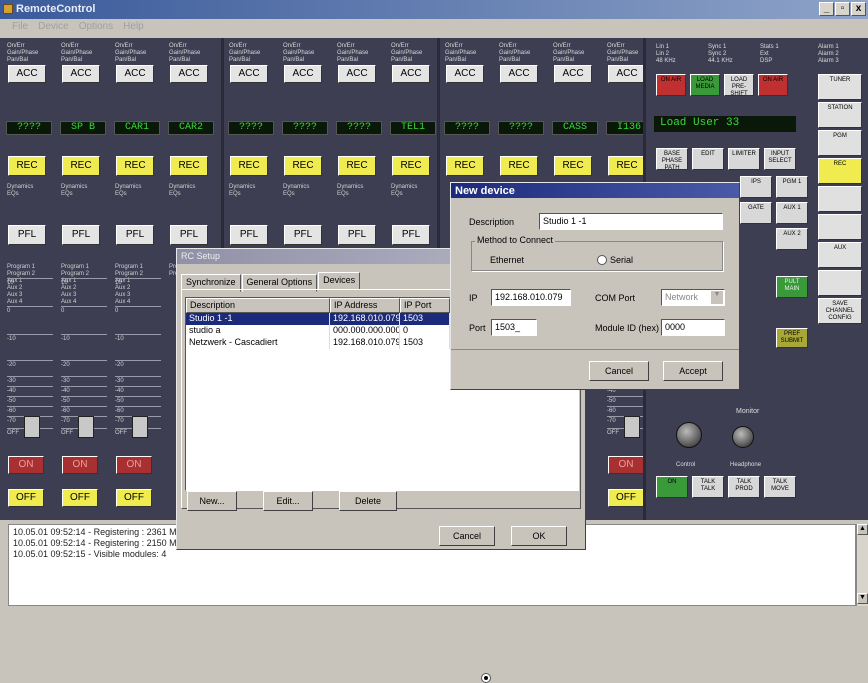  I want to click on function-button: LIMITER, so click(744, 159).